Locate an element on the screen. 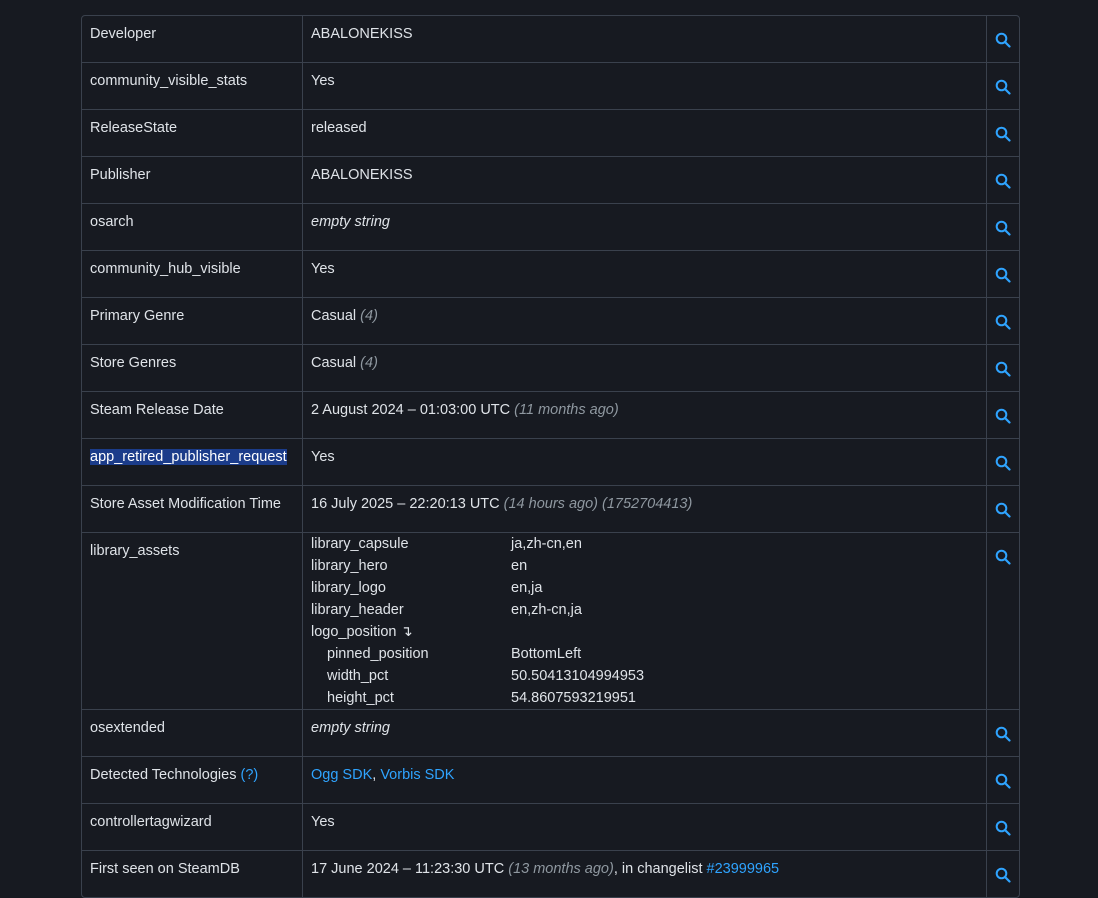 The height and width of the screenshot is (898, 1098). table-row: Publisher ABALONEKISS is located at coordinates (550, 180).